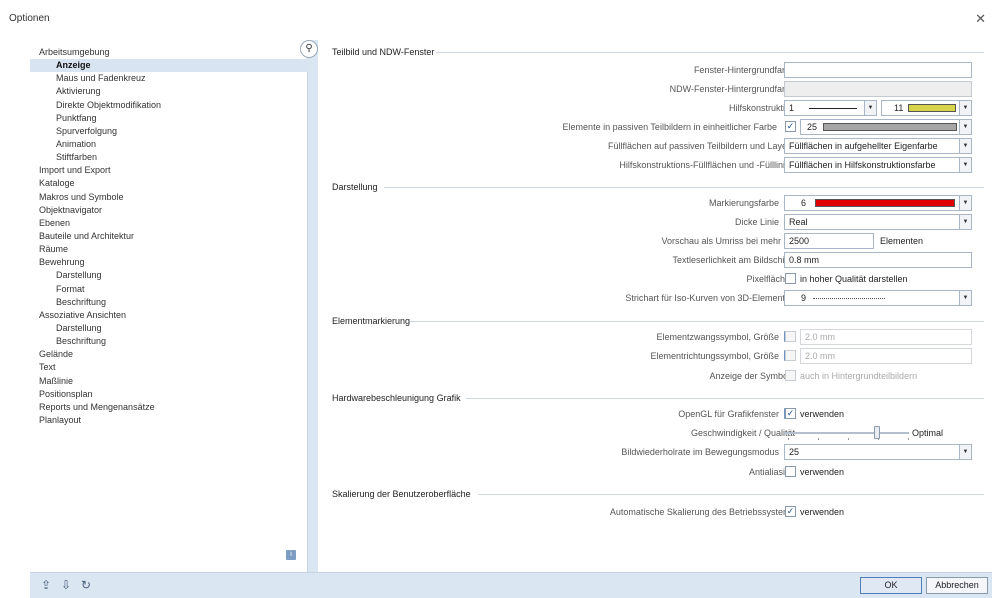  What do you see at coordinates (169, 354) in the screenshot?
I see `sidebar-item: Gelände` at bounding box center [169, 354].